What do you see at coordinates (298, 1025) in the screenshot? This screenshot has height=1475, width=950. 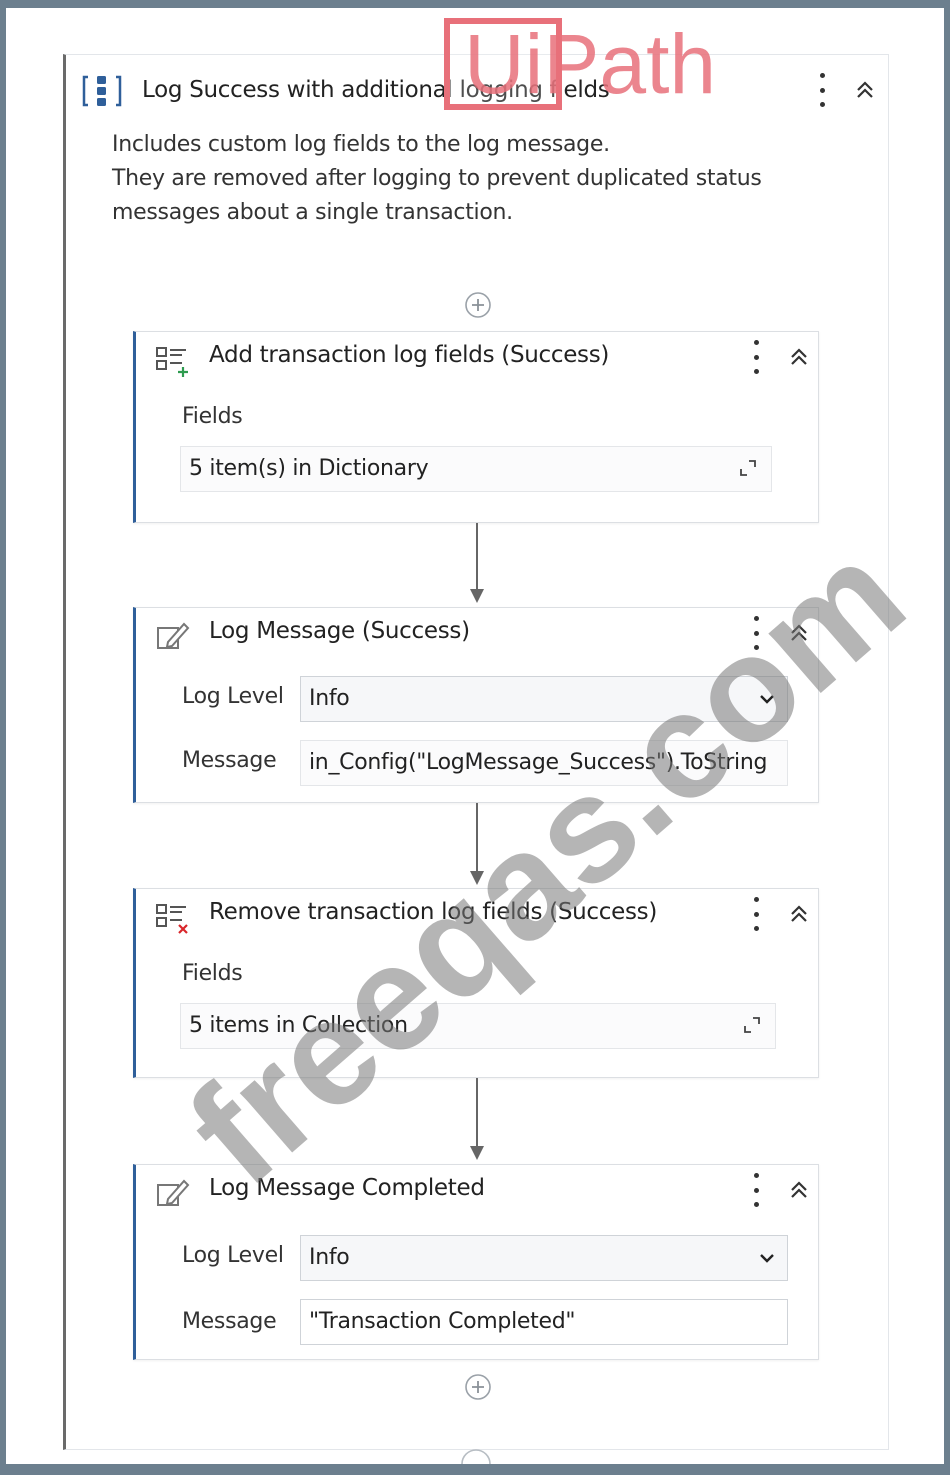 I see `fields-value: 5 items in Collection` at bounding box center [298, 1025].